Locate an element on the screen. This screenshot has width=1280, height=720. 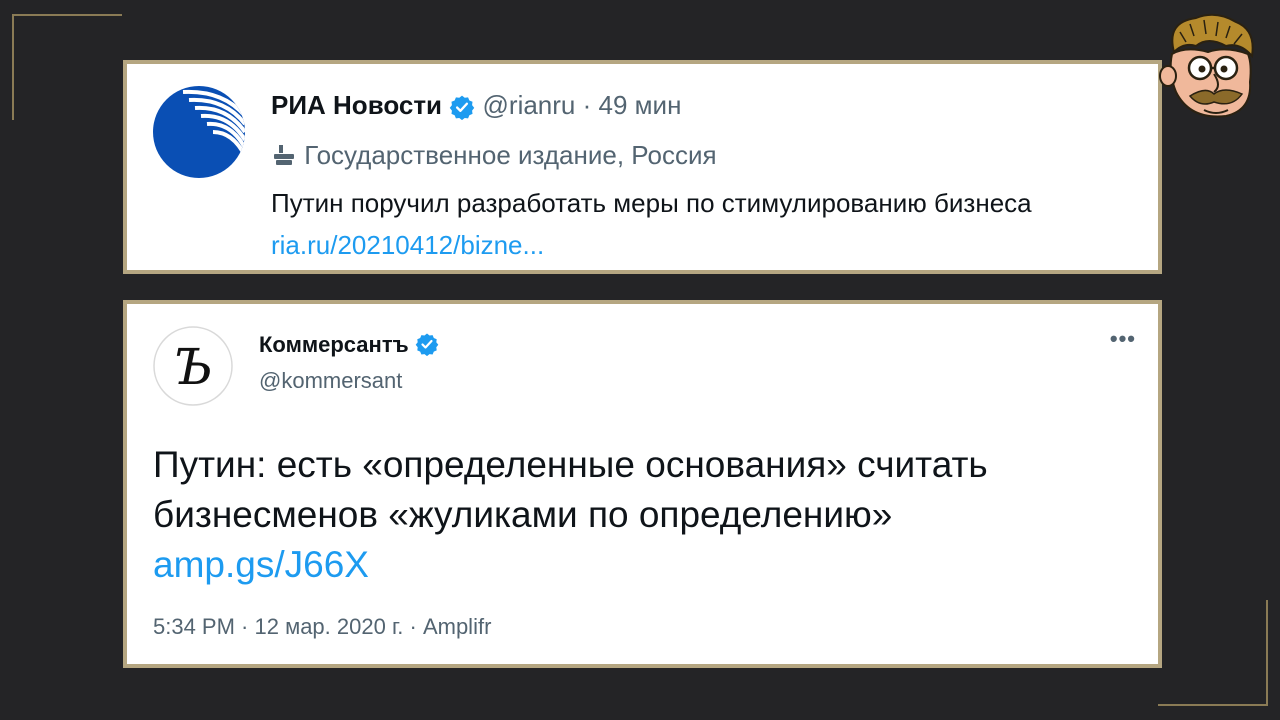
more-options-icon: ••• is located at coordinates (1123, 339).